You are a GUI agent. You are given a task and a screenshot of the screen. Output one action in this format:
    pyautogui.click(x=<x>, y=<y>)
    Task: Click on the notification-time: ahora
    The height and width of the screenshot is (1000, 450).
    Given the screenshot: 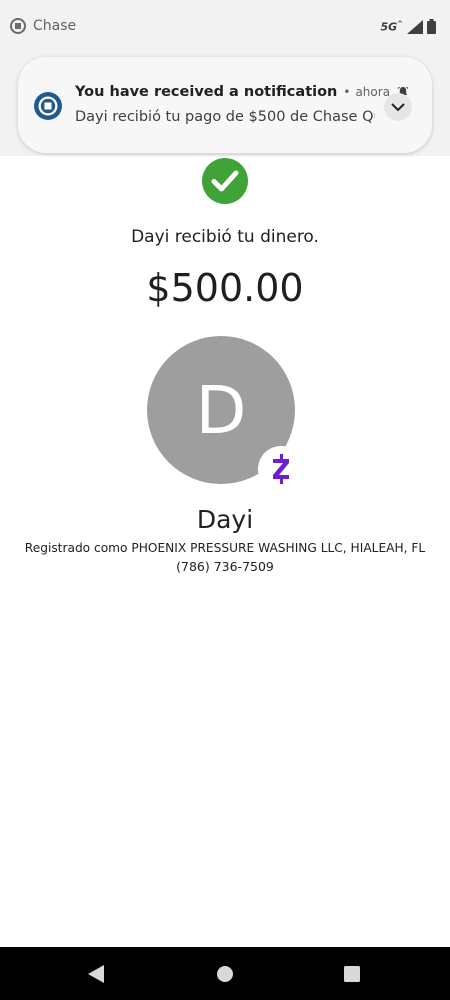 What is the action you would take?
    pyautogui.click(x=373, y=92)
    